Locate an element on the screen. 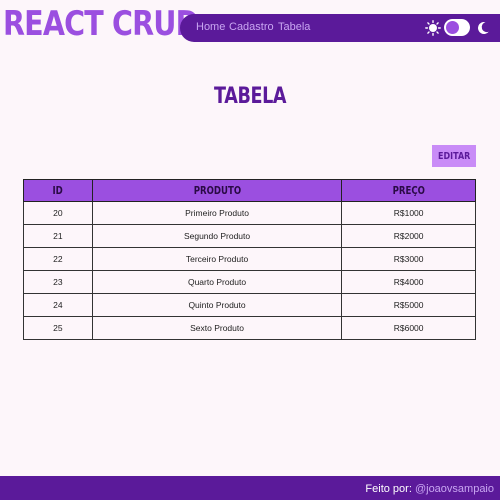  cell-preco: R$3000 is located at coordinates (408, 259).